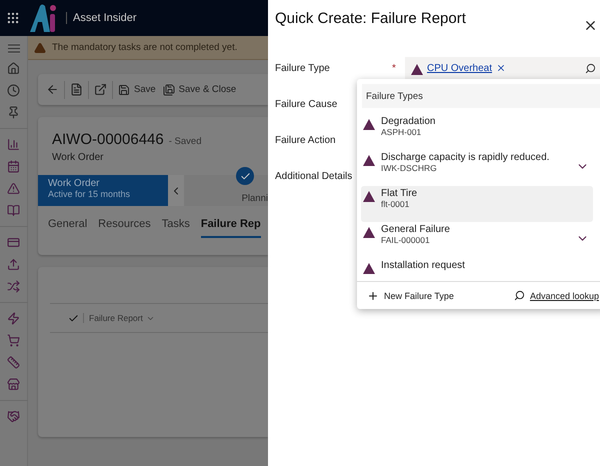  Describe the element at coordinates (408, 121) in the screenshot. I see `option-name: Degradation` at that location.